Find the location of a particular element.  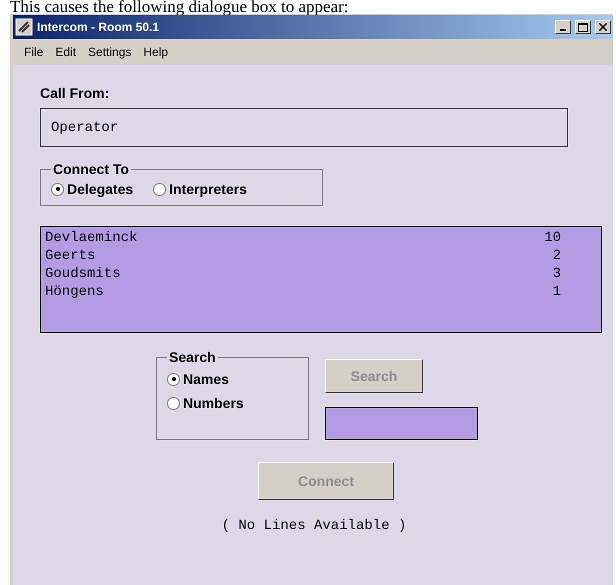

menu-item: Help is located at coordinates (156, 52).